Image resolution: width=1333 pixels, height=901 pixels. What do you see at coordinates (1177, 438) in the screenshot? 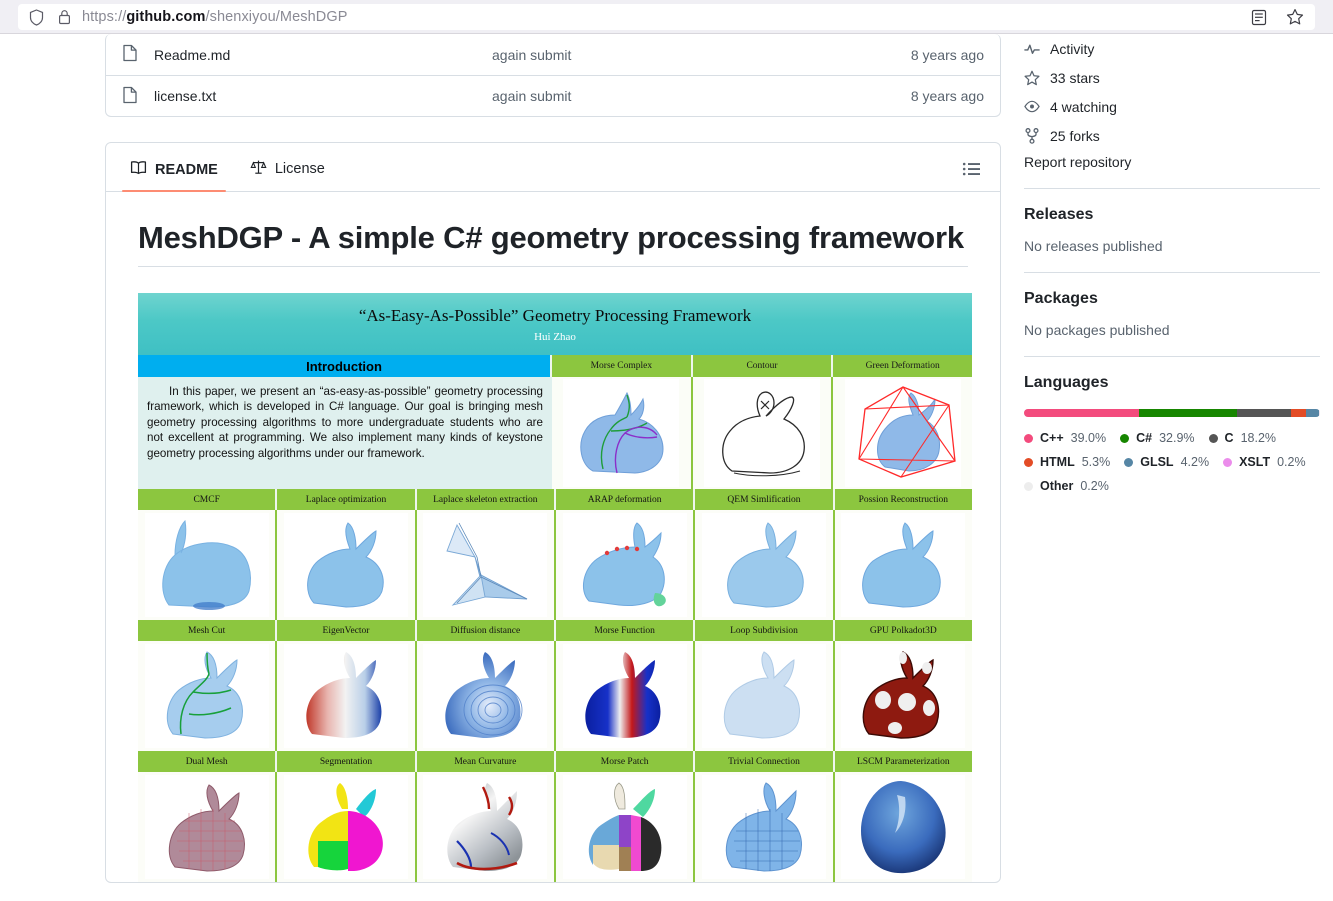
I see `language-percent: 32.9%` at bounding box center [1177, 438].